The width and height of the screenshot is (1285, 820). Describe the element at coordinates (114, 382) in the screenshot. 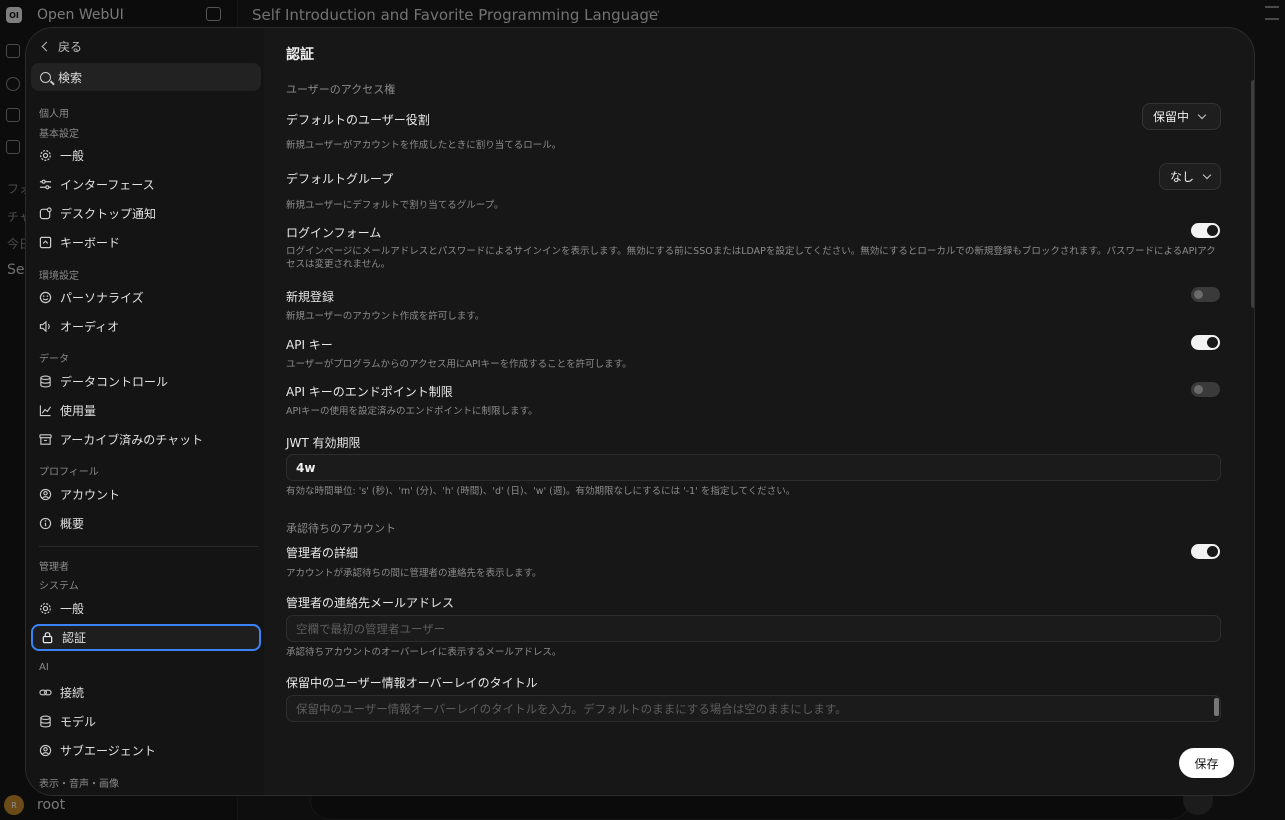

I see `nav-item-label: データコントロール` at that location.